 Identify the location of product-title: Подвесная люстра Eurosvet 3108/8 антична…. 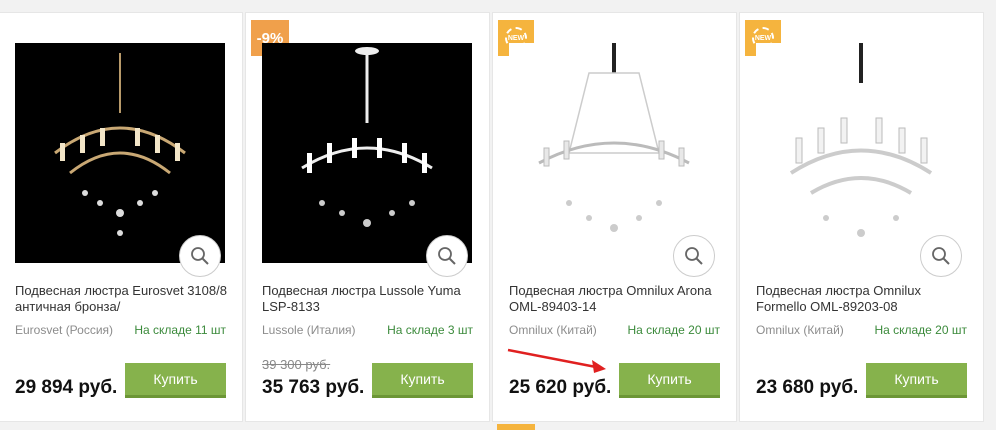
(122, 299).